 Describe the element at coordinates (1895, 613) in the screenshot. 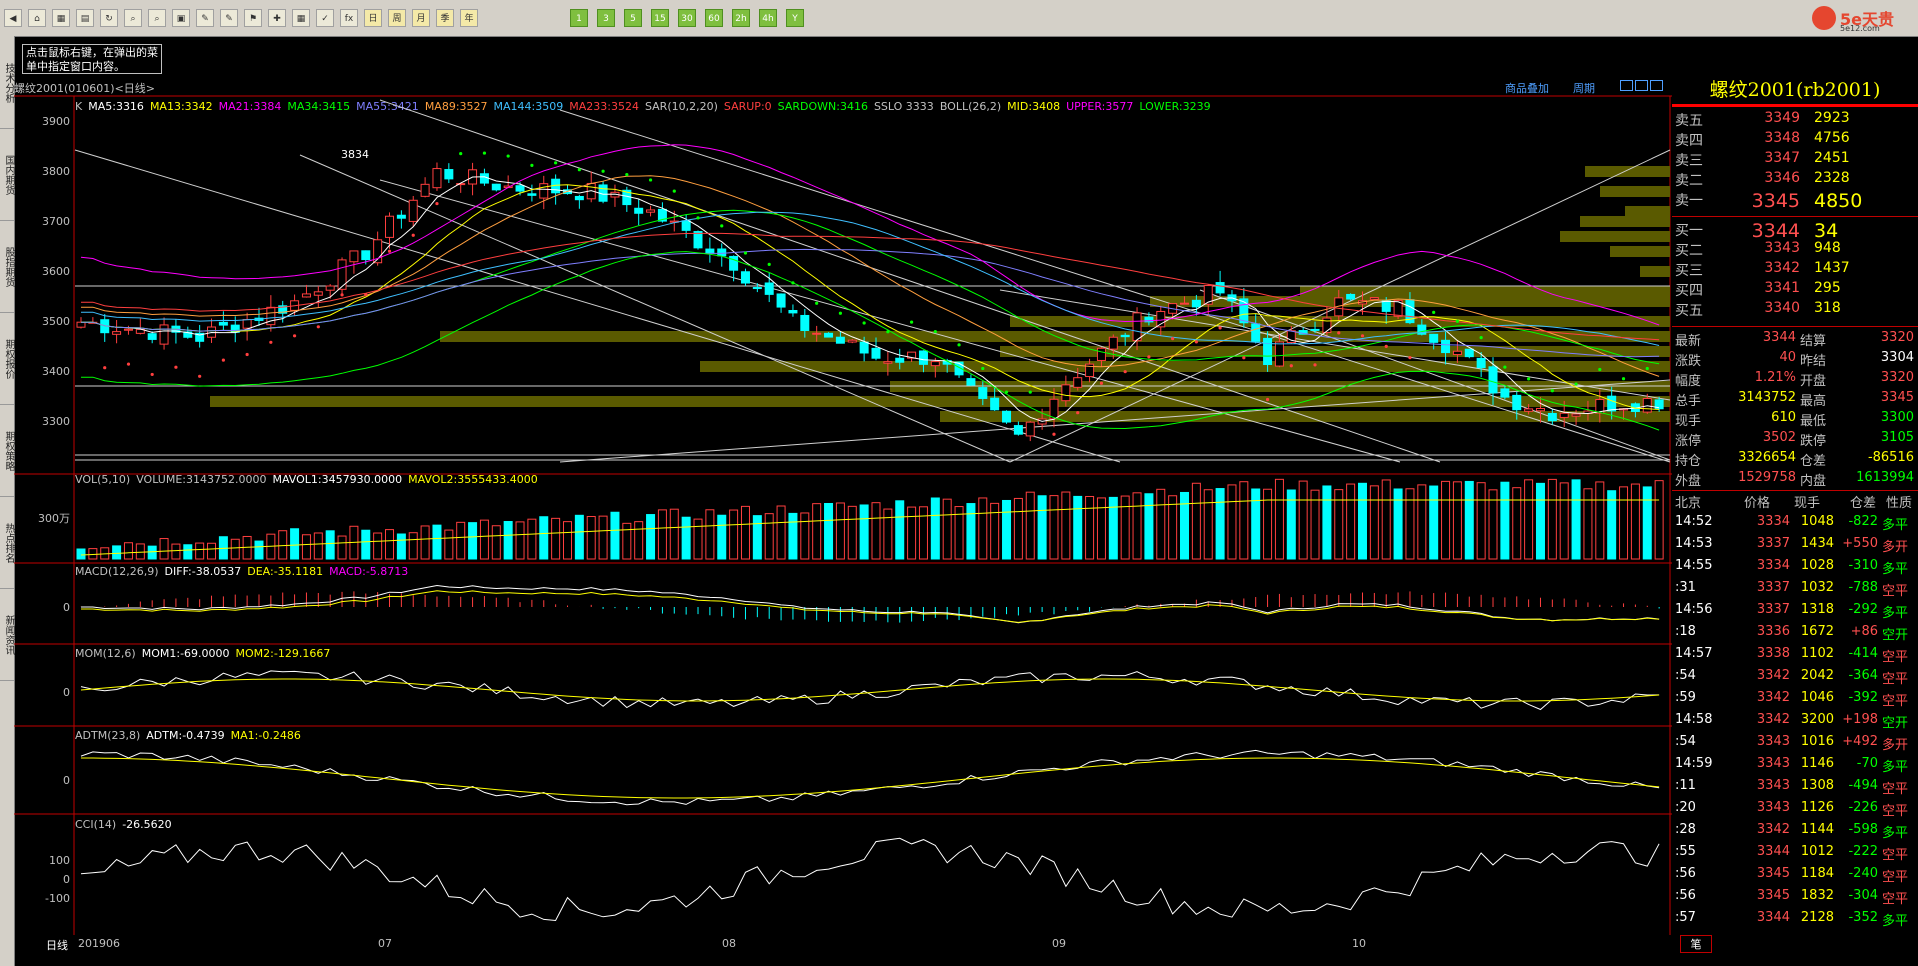

I see `tick-nature: 多平` at that location.